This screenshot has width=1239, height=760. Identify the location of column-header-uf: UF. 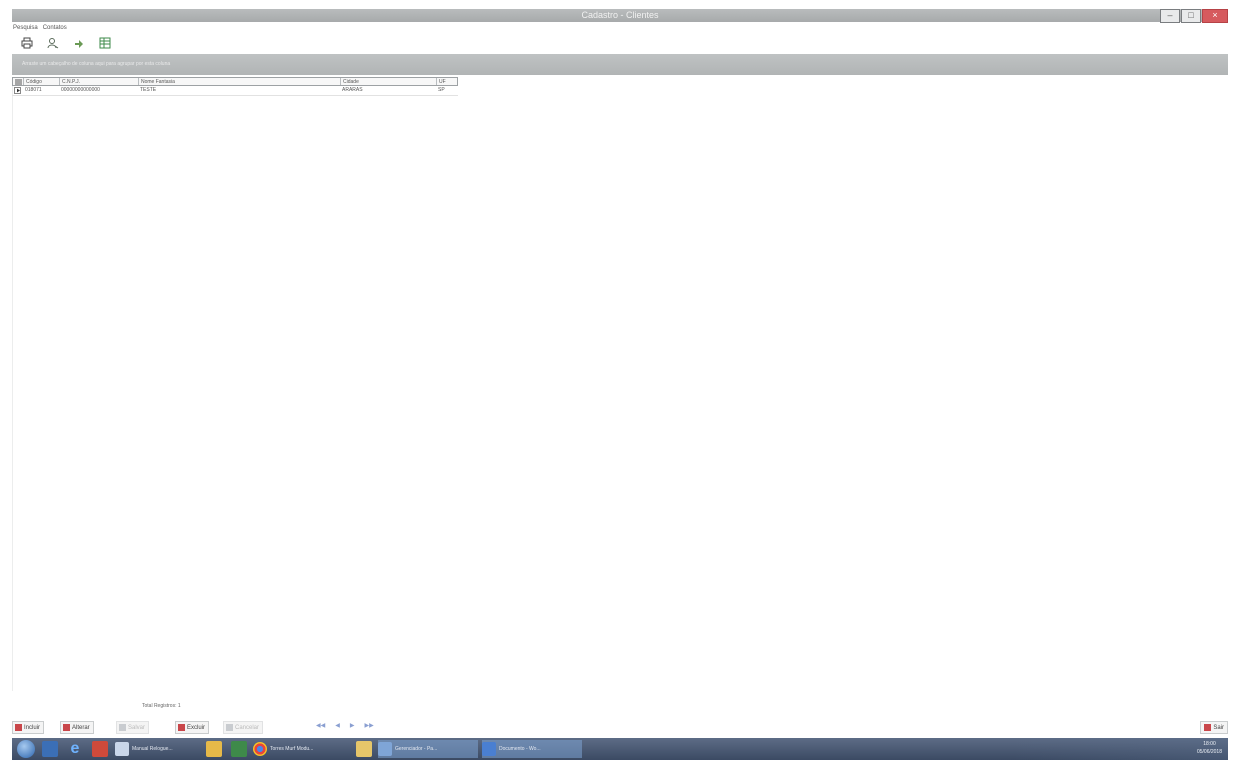
(447, 81).